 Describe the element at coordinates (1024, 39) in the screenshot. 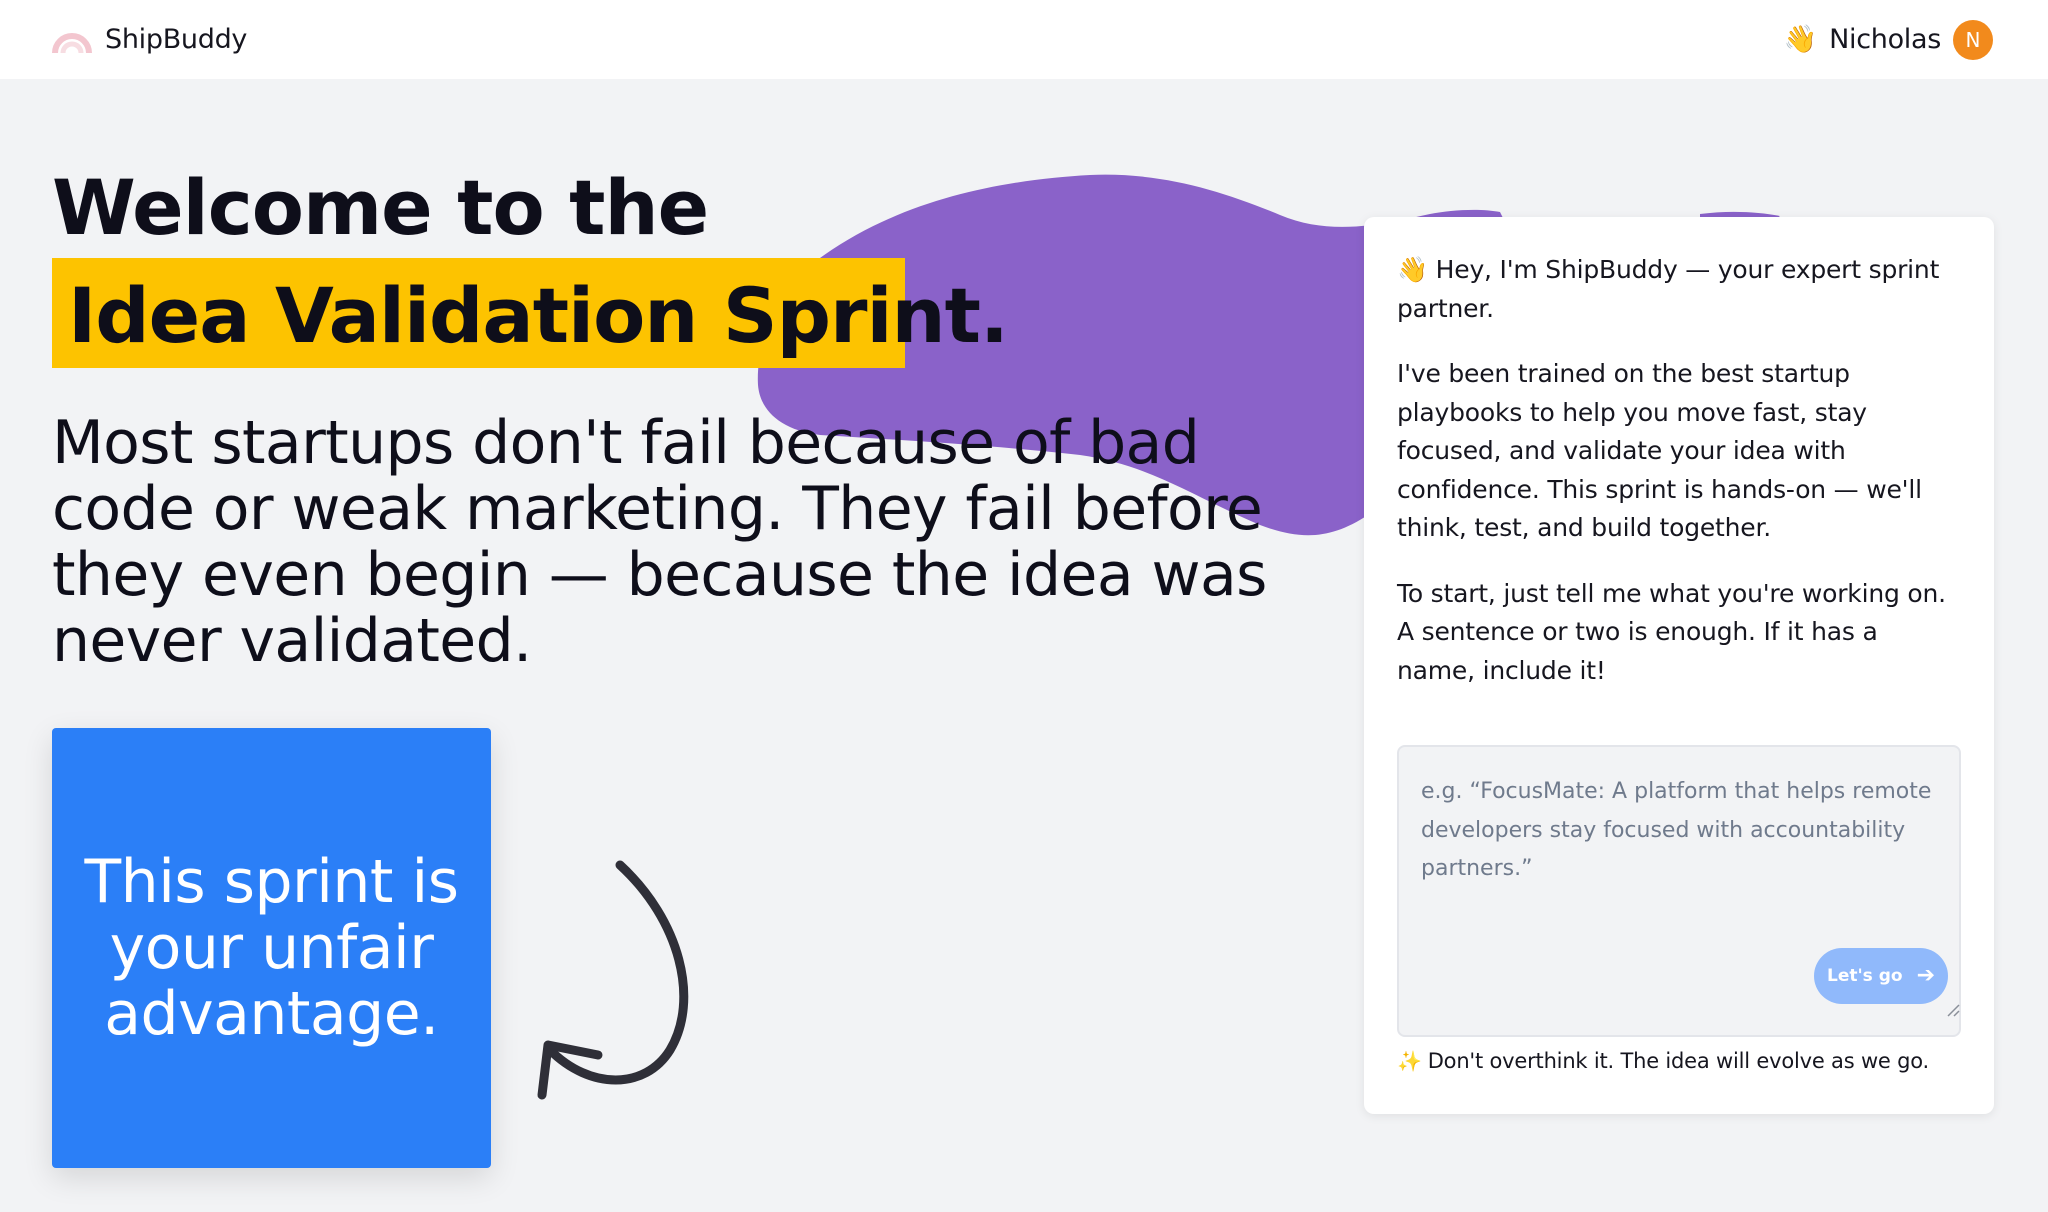

I see `top-header: ShipBuddy 👋 Nicholas N` at that location.